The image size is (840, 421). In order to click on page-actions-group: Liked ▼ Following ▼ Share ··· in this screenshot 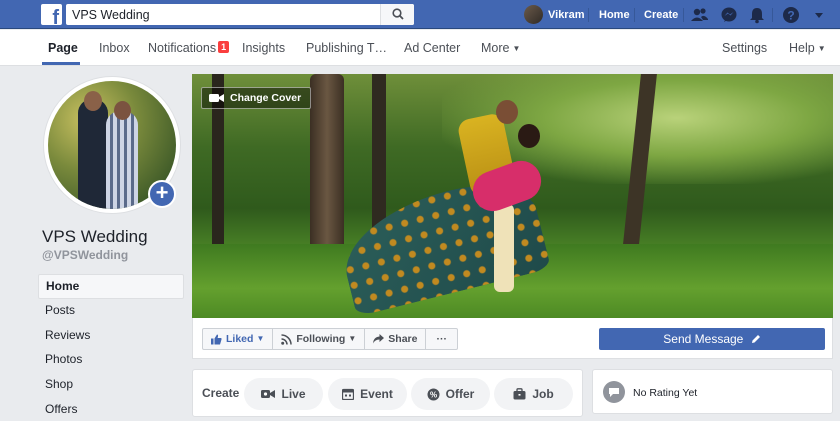, I will do `click(330, 339)`.